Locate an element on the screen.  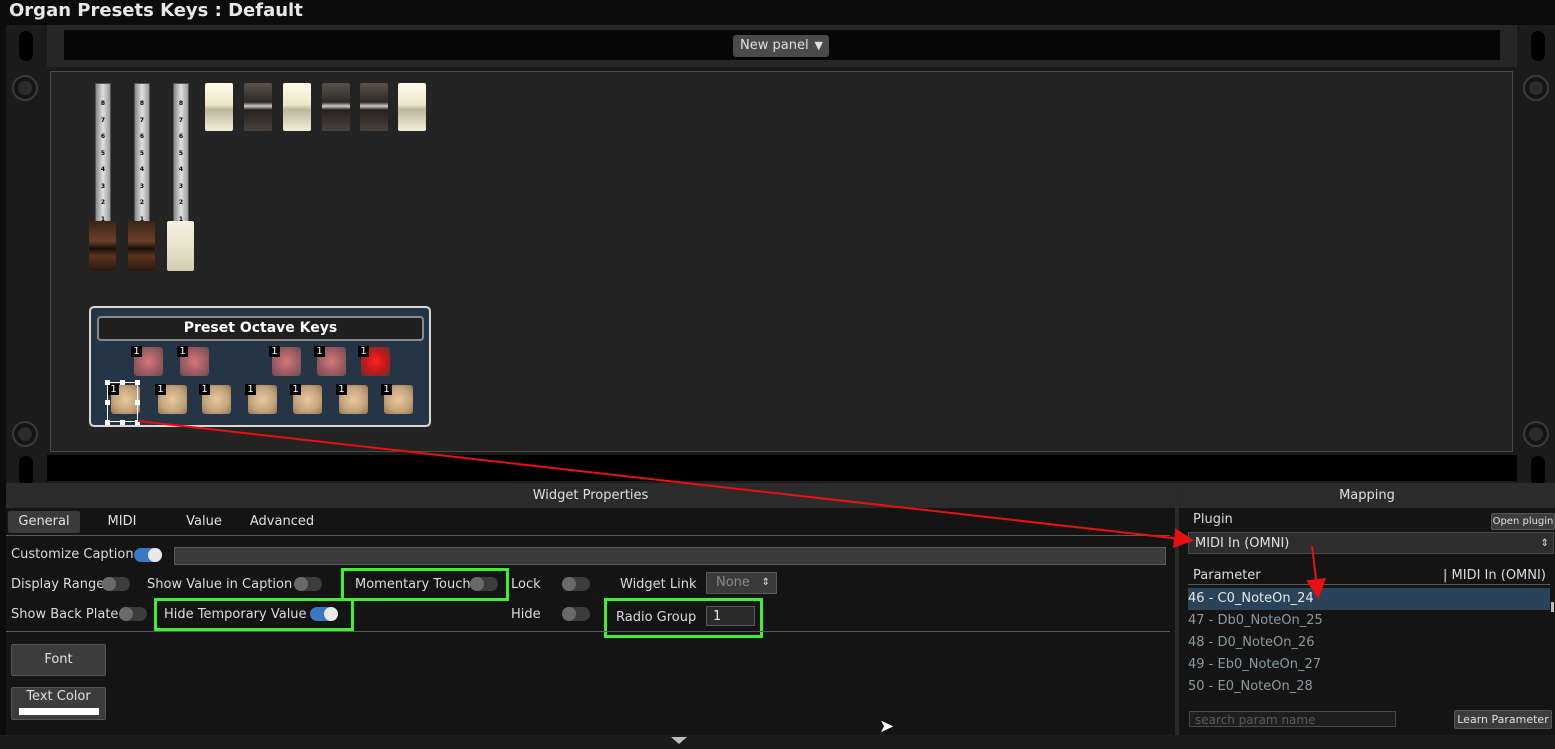
radio-group-label: Radio Group is located at coordinates (656, 617).